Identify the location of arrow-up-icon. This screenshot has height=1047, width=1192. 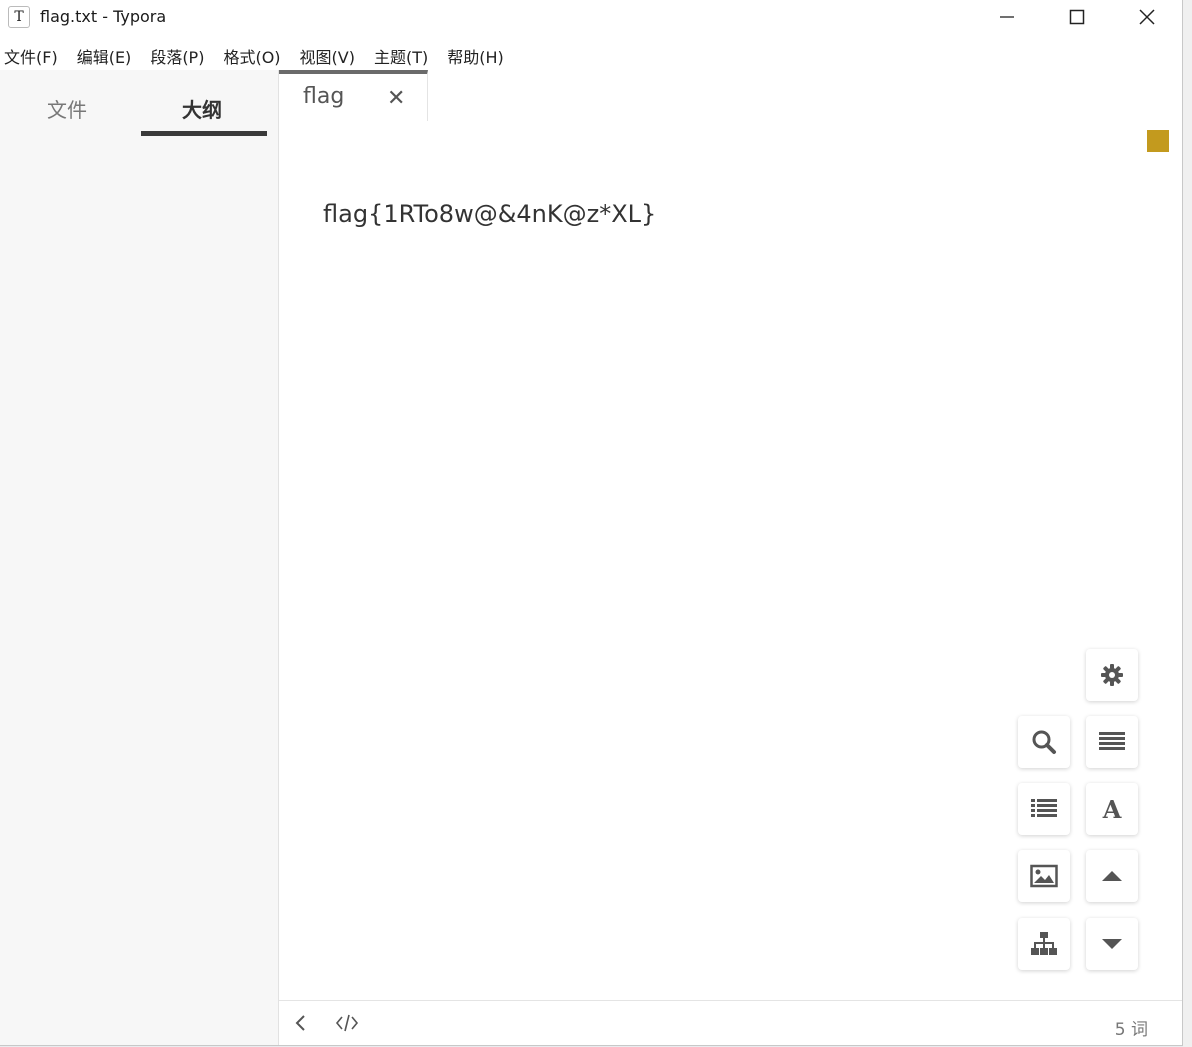
(1112, 876).